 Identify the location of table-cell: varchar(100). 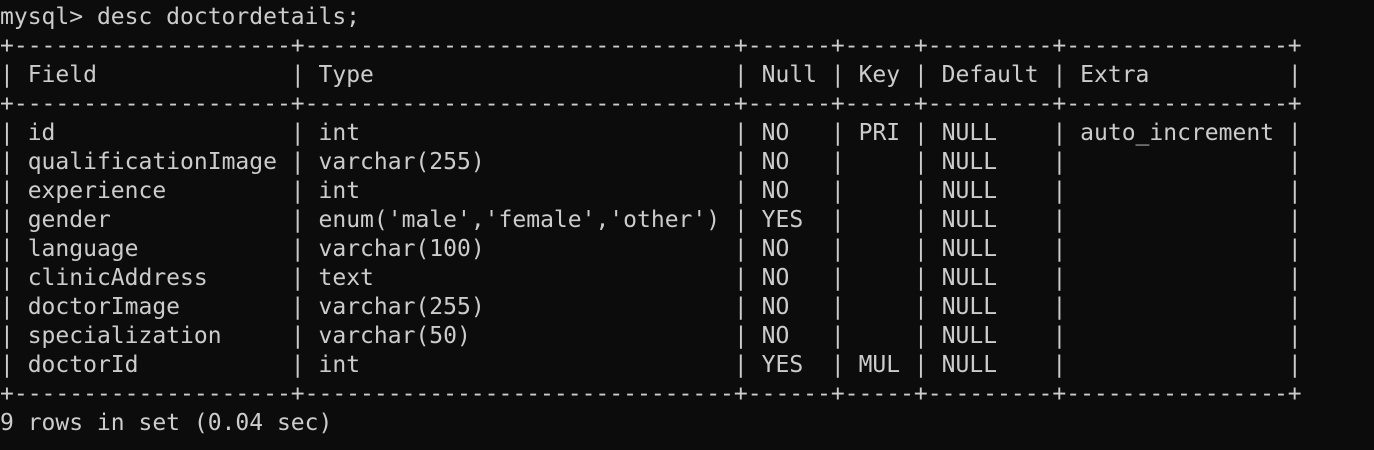
(401, 249).